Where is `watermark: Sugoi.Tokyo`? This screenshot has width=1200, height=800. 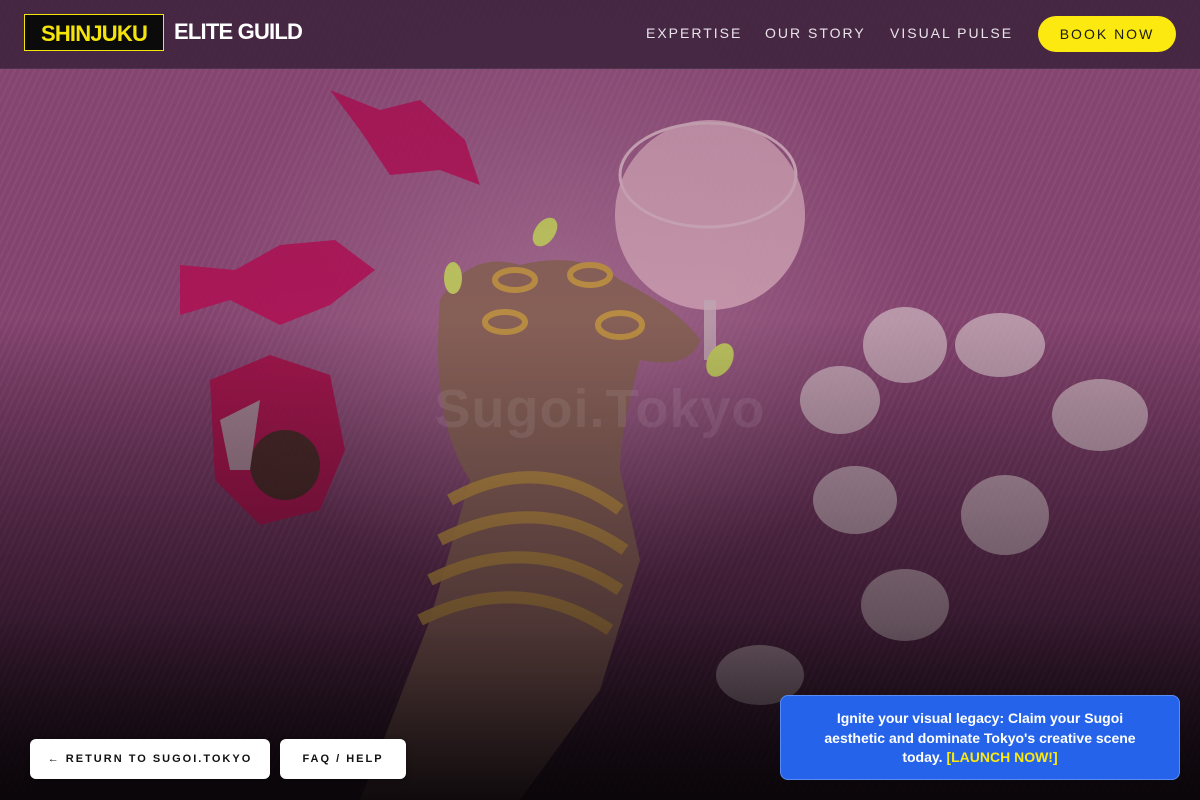 watermark: Sugoi.Tokyo is located at coordinates (600, 409).